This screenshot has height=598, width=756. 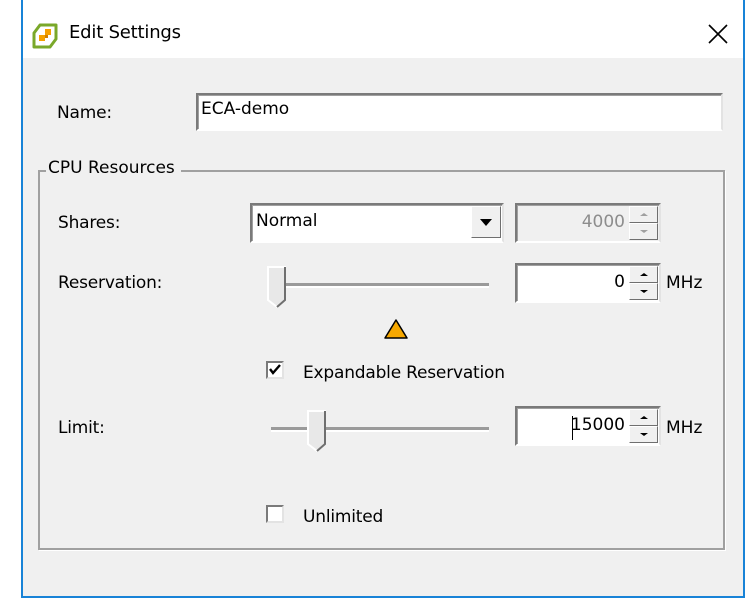 What do you see at coordinates (317, 431) in the screenshot?
I see `limit-slider-thumb` at bounding box center [317, 431].